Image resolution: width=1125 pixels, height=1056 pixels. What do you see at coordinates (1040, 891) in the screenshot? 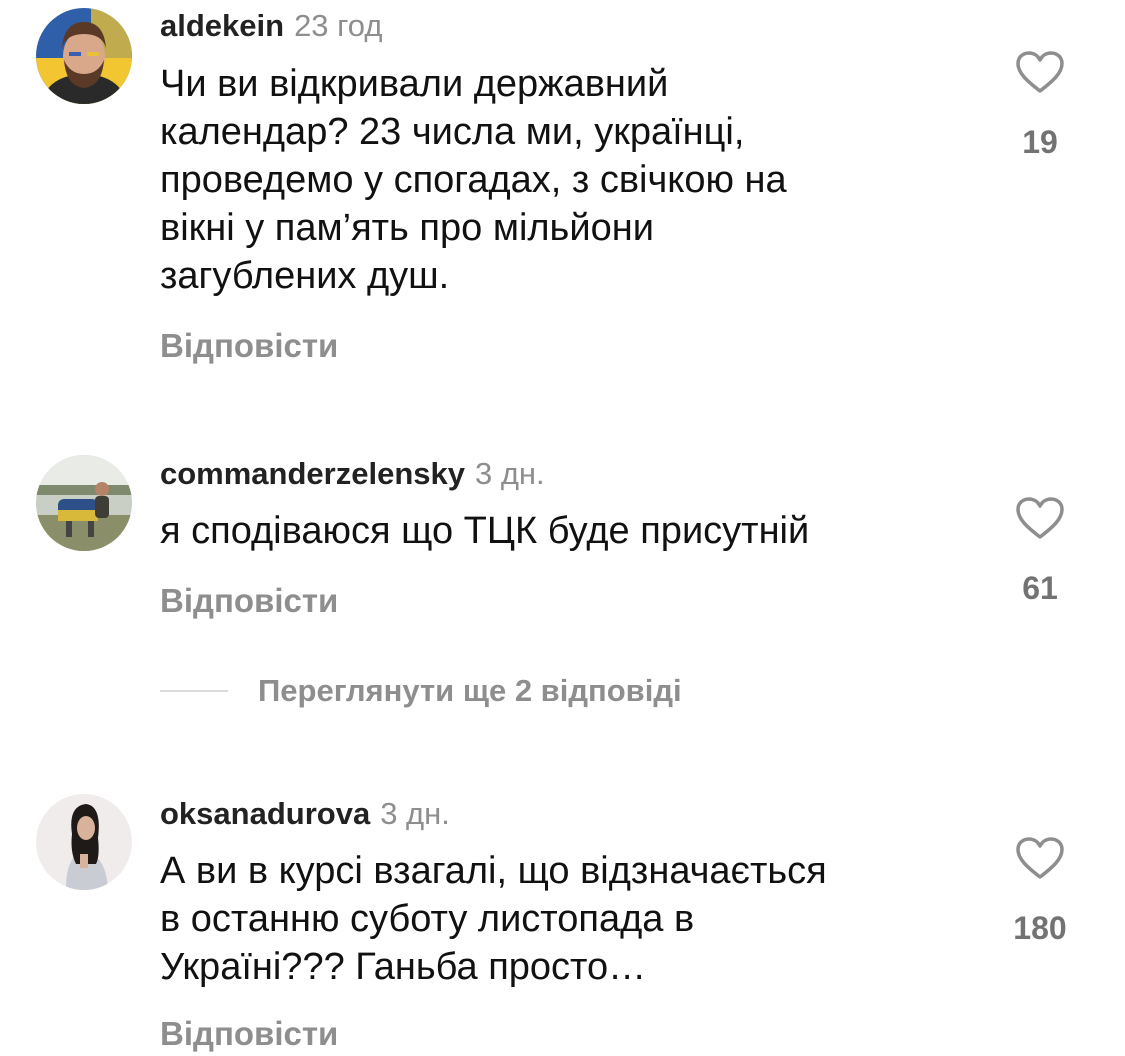
I see `like-control: 180` at bounding box center [1040, 891].